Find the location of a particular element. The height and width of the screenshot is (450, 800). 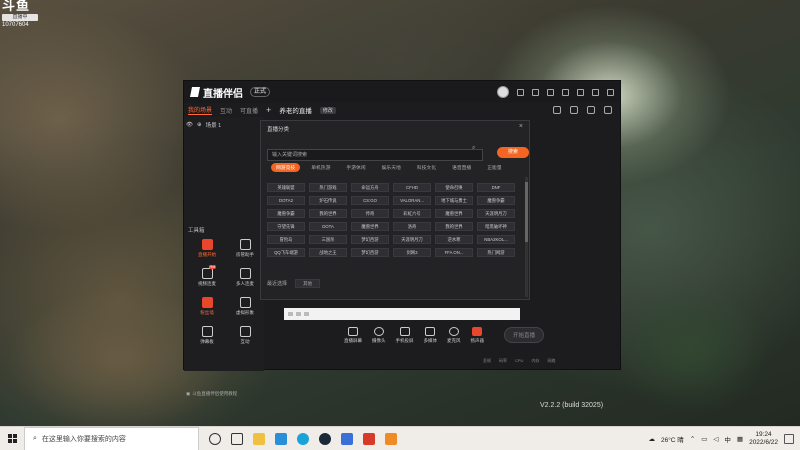

game-category-button: CFHD is located at coordinates (412, 187).